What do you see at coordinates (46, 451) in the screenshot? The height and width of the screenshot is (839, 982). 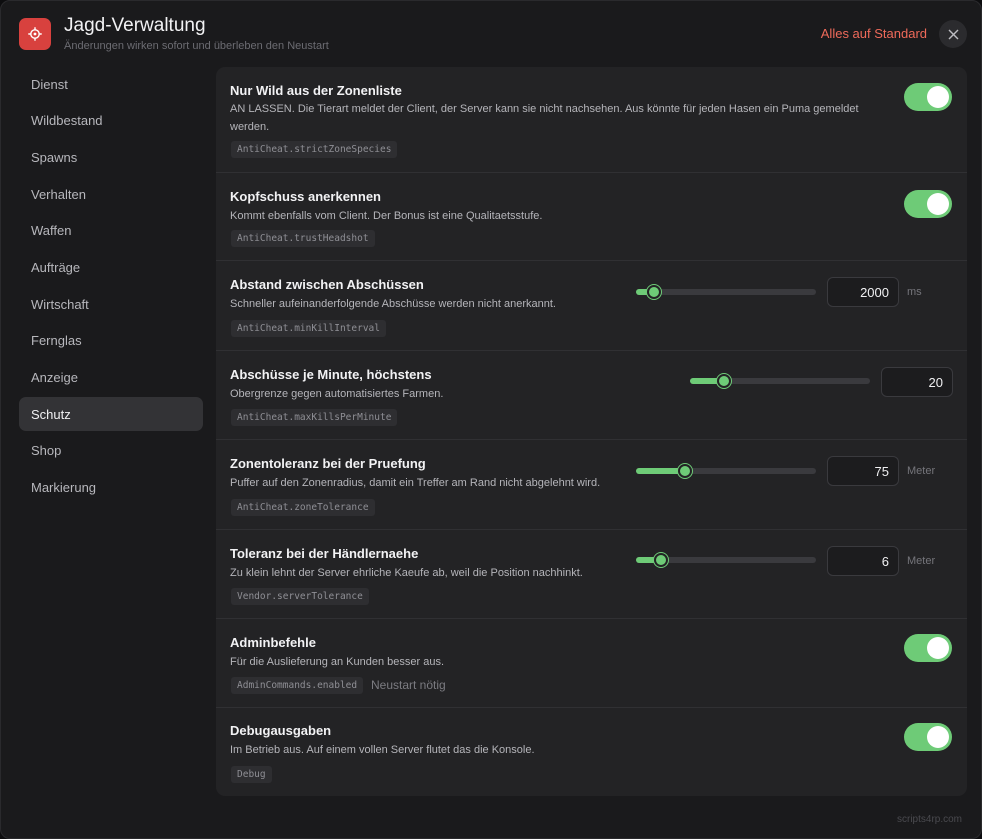 I see `sidebar-item-label: Shop` at bounding box center [46, 451].